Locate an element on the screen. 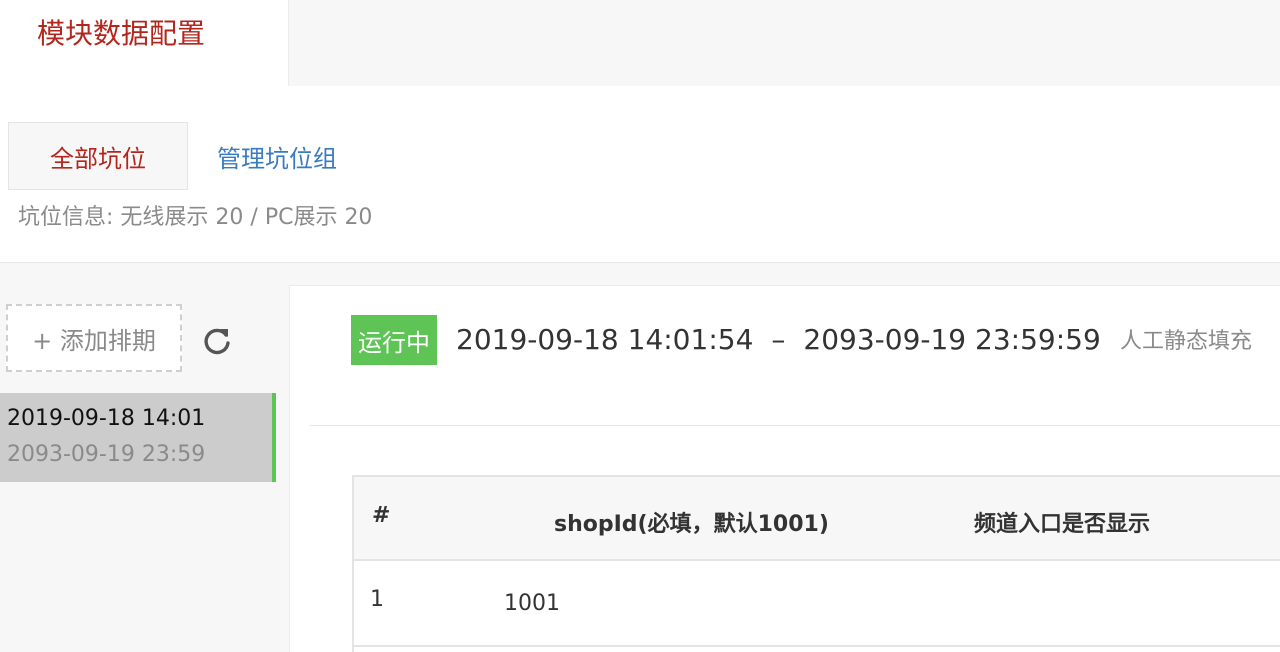 This screenshot has width=1280, height=652. module-title: 模块数据配置 is located at coordinates (121, 33).